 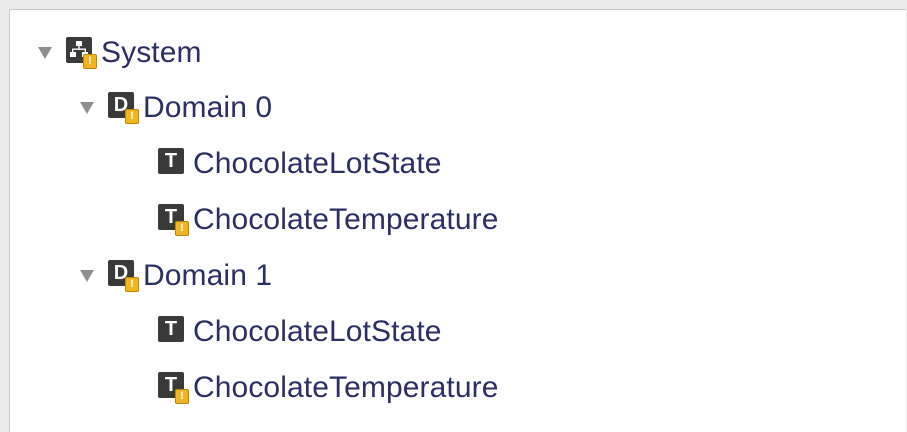 What do you see at coordinates (82, 53) in the screenshot?
I see `system-icon: !` at bounding box center [82, 53].